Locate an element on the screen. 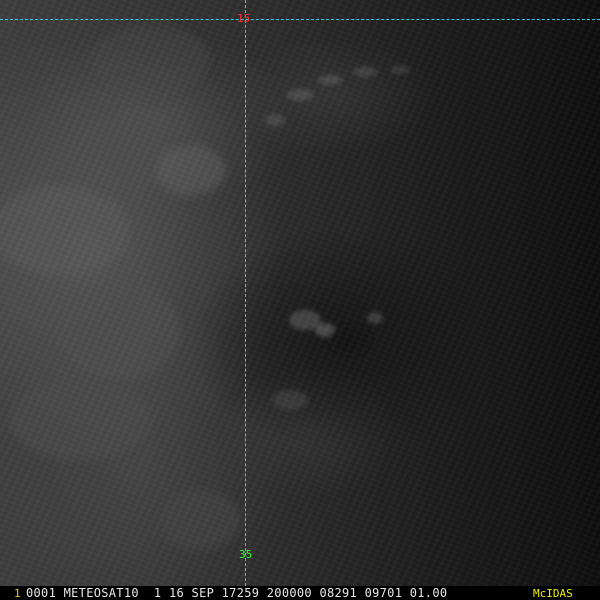 This screenshot has height=600, width=600. mcidas-brand: McIDAS is located at coordinates (553, 593).